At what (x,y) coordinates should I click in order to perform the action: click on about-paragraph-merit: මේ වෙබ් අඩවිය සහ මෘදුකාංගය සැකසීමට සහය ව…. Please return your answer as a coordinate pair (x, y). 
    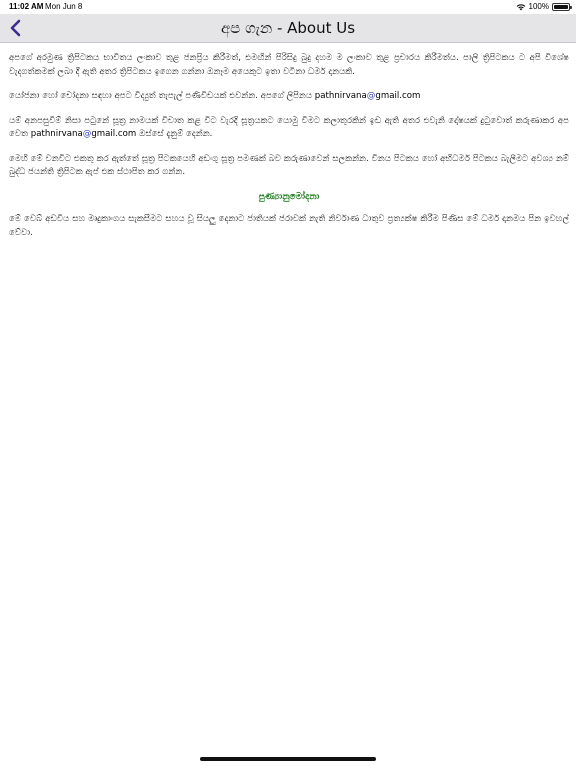
    Looking at the image, I should click on (289, 226).